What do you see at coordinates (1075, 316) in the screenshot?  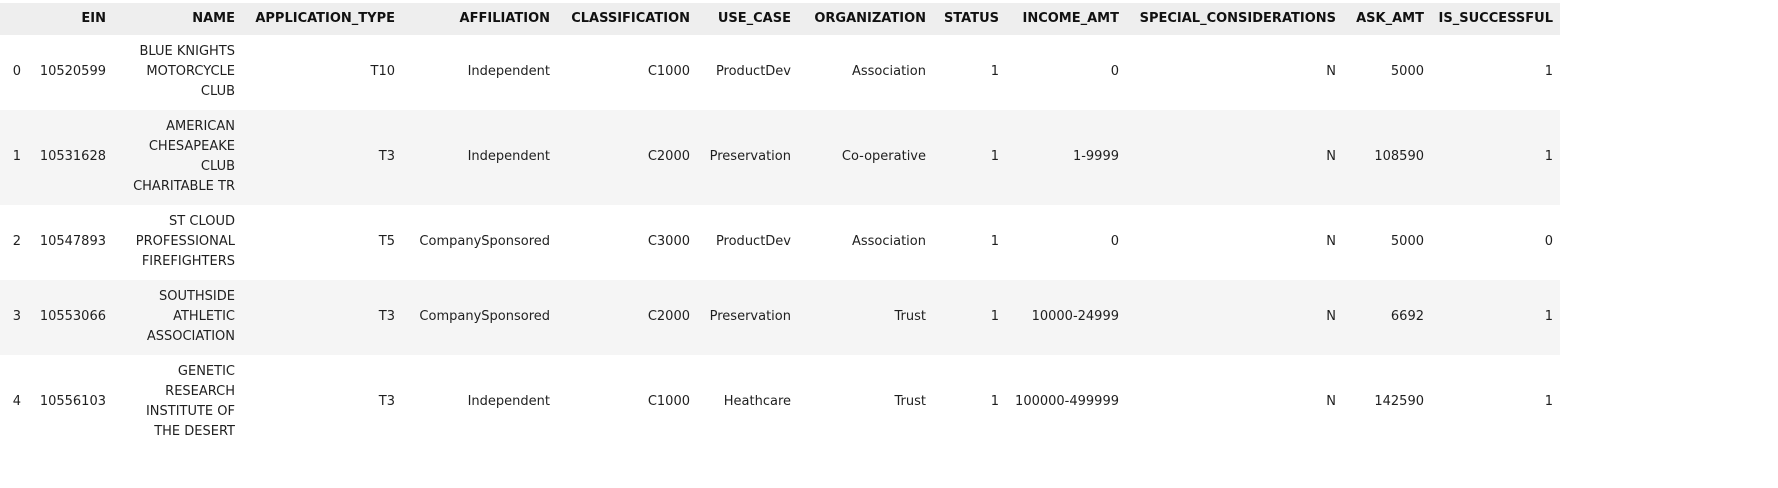 I see `cell-income-amt: 10000-24999` at bounding box center [1075, 316].